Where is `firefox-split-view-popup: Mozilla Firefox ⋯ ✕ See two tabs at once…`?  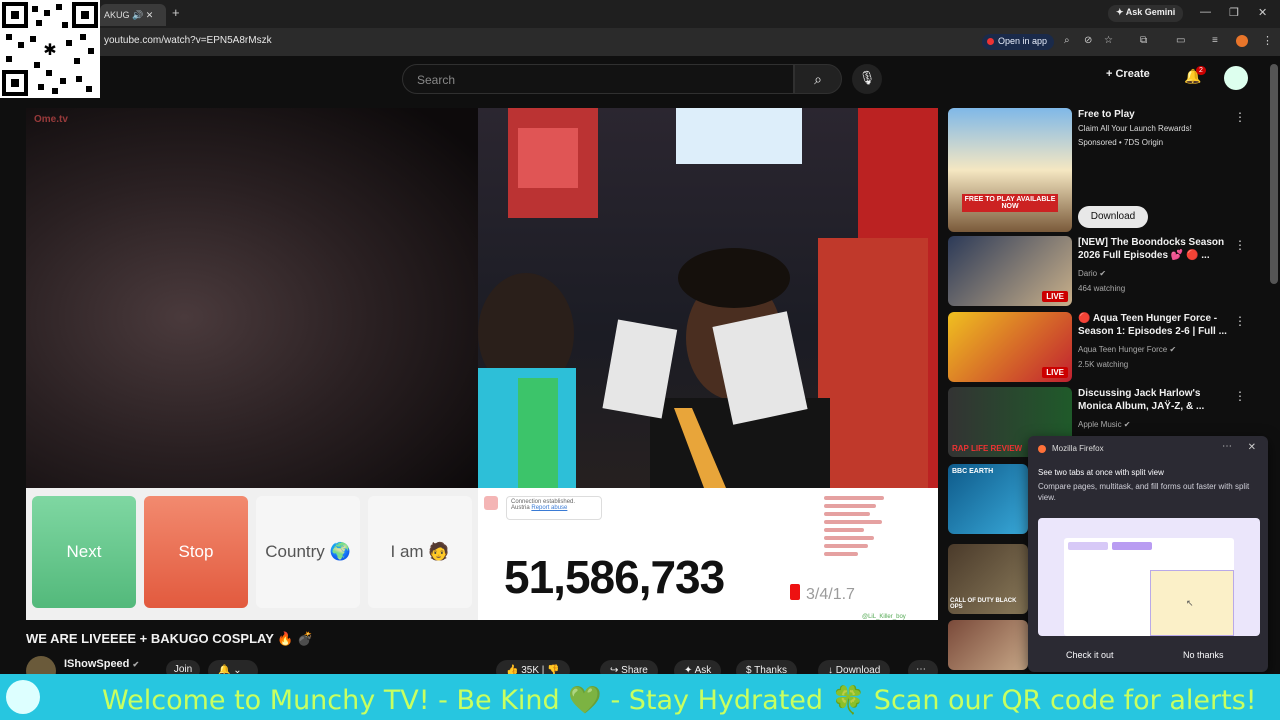
firefox-split-view-popup: Mozilla Firefox ⋯ ✕ See two tabs at once… is located at coordinates (1148, 554).